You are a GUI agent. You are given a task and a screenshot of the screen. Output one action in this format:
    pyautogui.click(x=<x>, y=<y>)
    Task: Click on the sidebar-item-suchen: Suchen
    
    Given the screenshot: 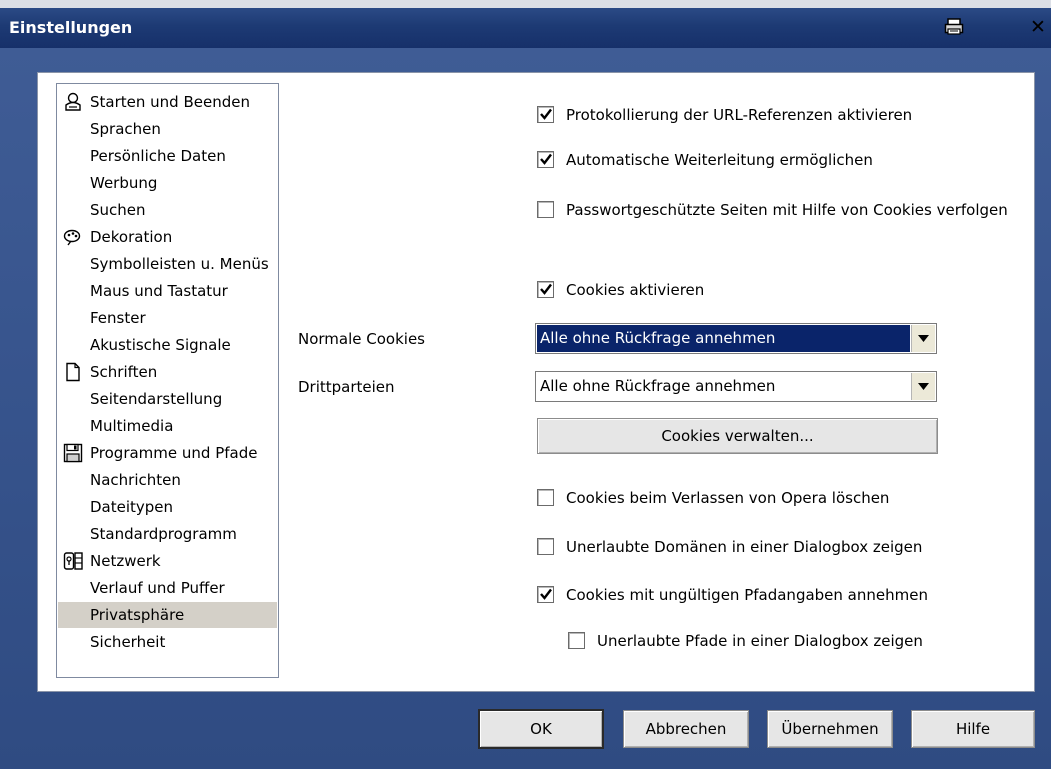 What is the action you would take?
    pyautogui.click(x=167, y=210)
    